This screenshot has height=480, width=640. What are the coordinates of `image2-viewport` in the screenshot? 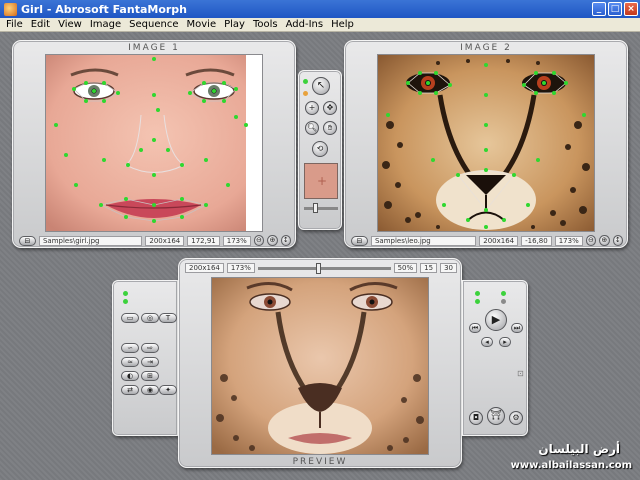 It's located at (486, 143).